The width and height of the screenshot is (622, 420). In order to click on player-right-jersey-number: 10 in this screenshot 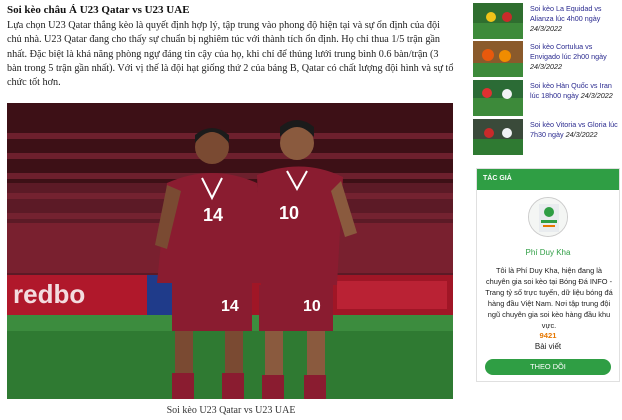, I will do `click(289, 213)`.